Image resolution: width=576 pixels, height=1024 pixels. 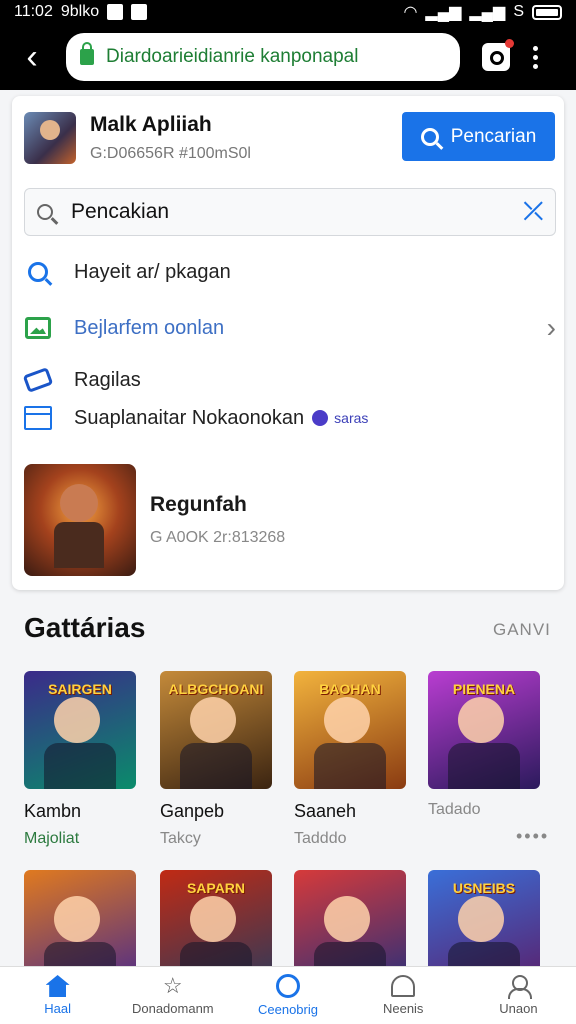 I want to click on game-tile: SAIRGEN Kambn Majoliat, so click(x=80, y=759).